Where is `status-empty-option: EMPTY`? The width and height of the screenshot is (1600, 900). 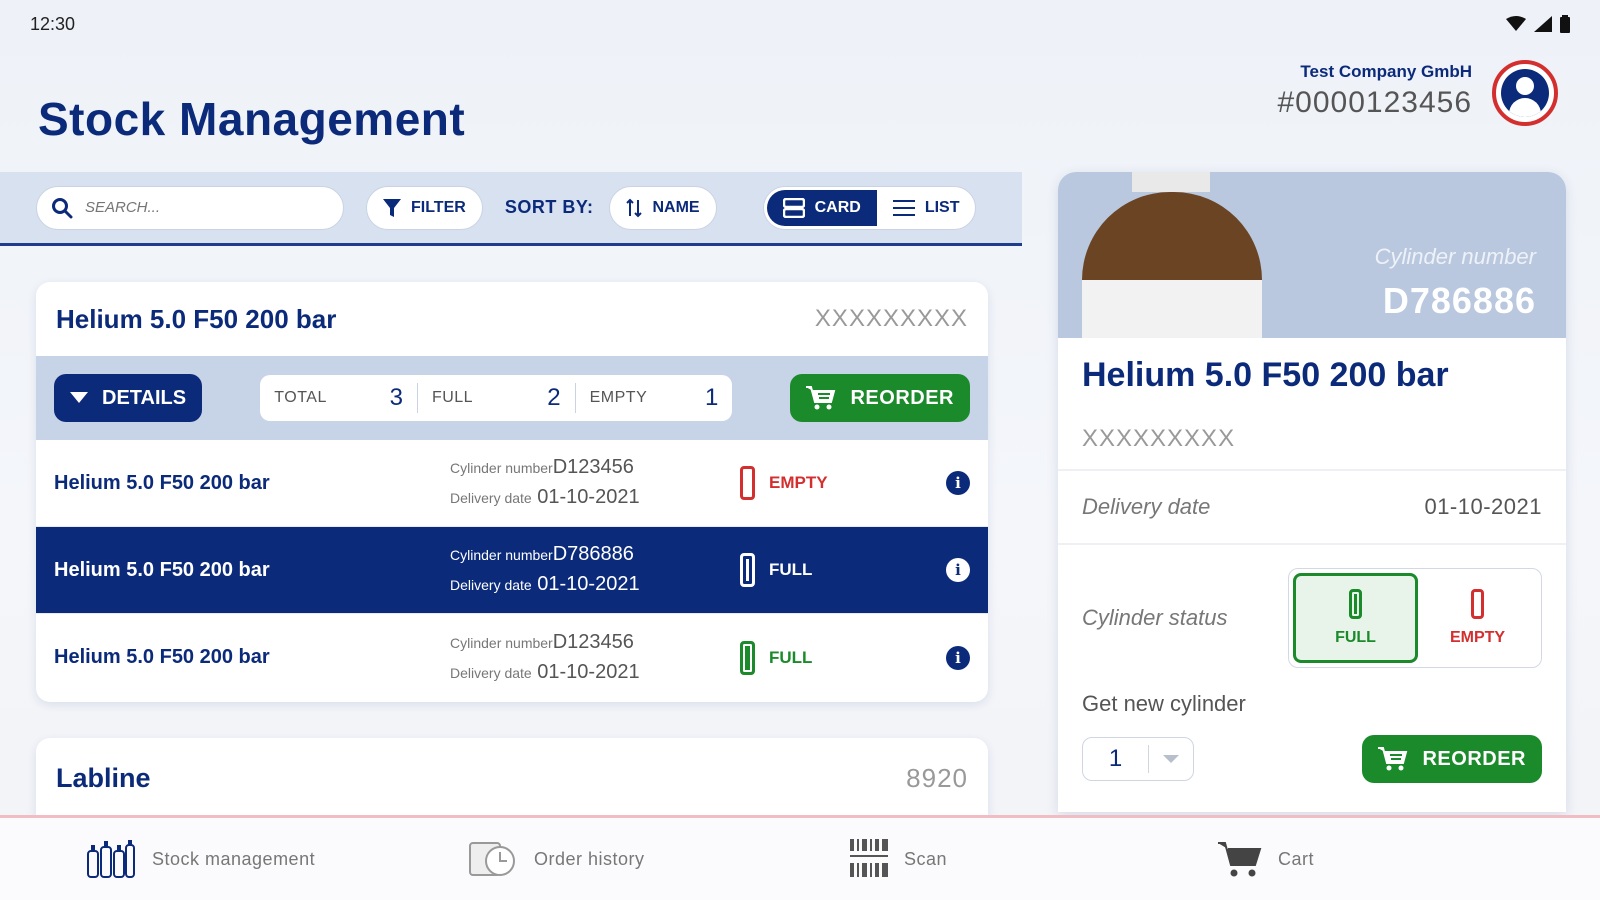
status-empty-option: EMPTY is located at coordinates (1477, 618).